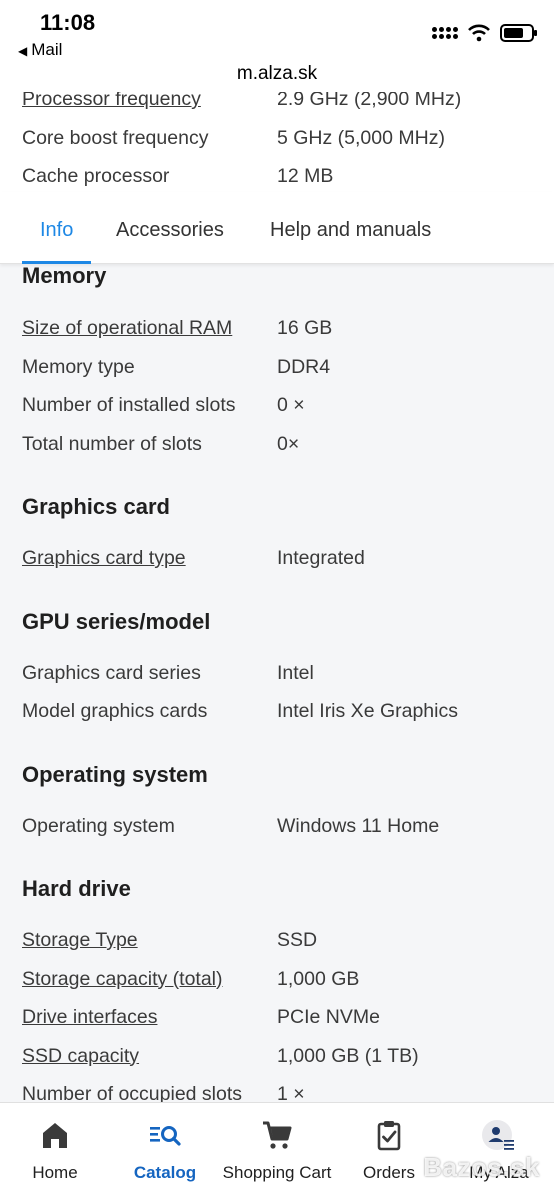  Describe the element at coordinates (55, 1135) in the screenshot. I see `home-icon` at that location.